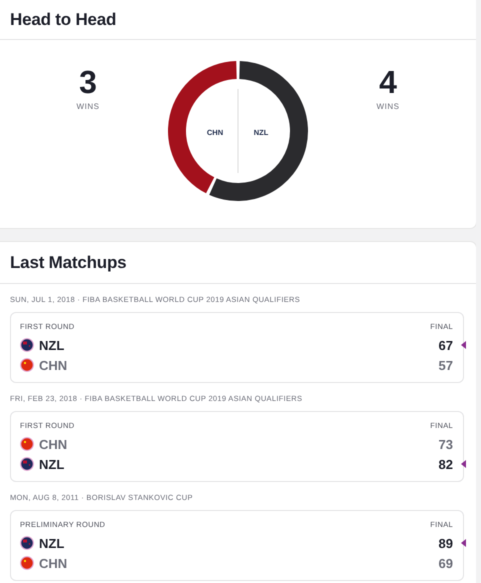  What do you see at coordinates (445, 543) in the screenshot?
I see `team-score: 89` at bounding box center [445, 543].